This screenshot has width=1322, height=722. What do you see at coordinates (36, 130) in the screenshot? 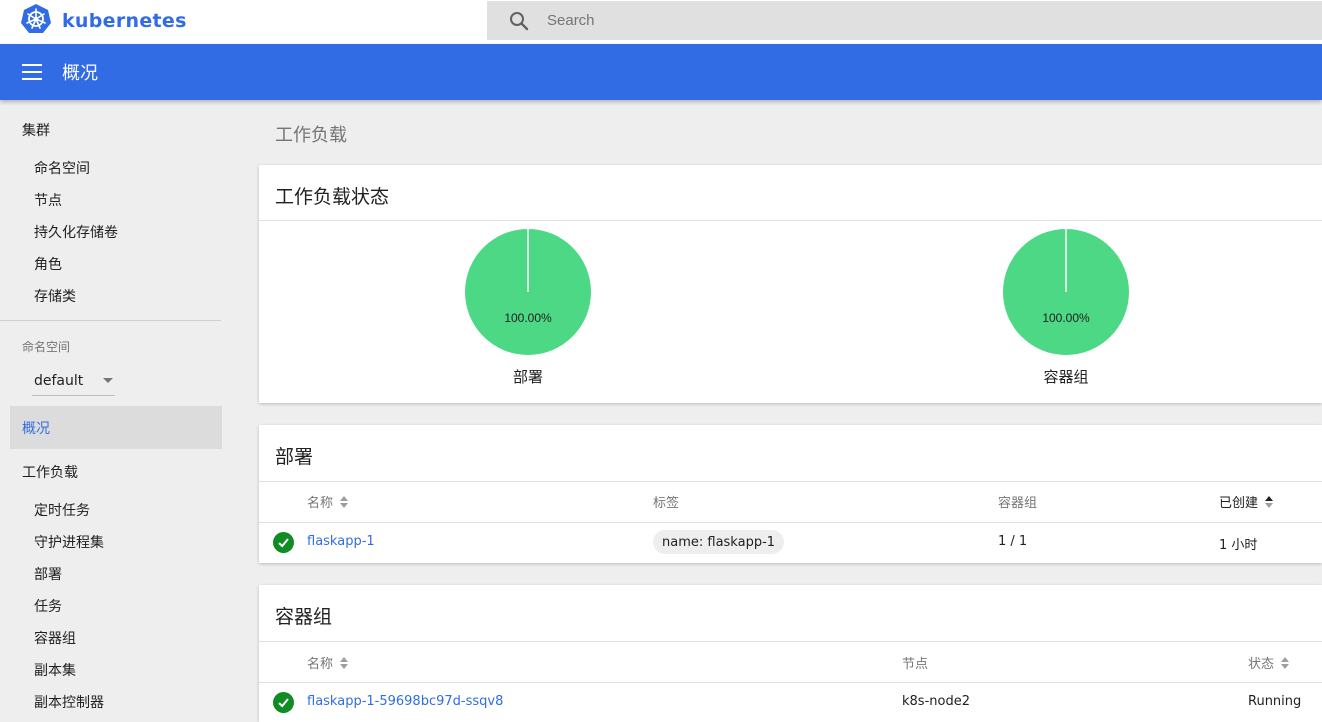
I see `sidebar-section-cluster: 集群` at bounding box center [36, 130].